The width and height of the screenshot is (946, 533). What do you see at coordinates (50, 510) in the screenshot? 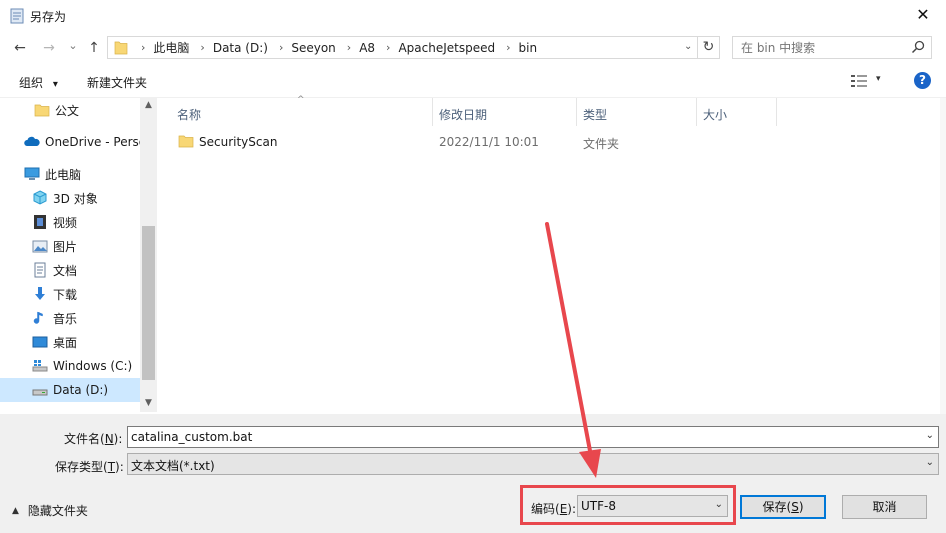
I see `hide-folders-button: ▲ 隐藏文件夹` at bounding box center [50, 510].